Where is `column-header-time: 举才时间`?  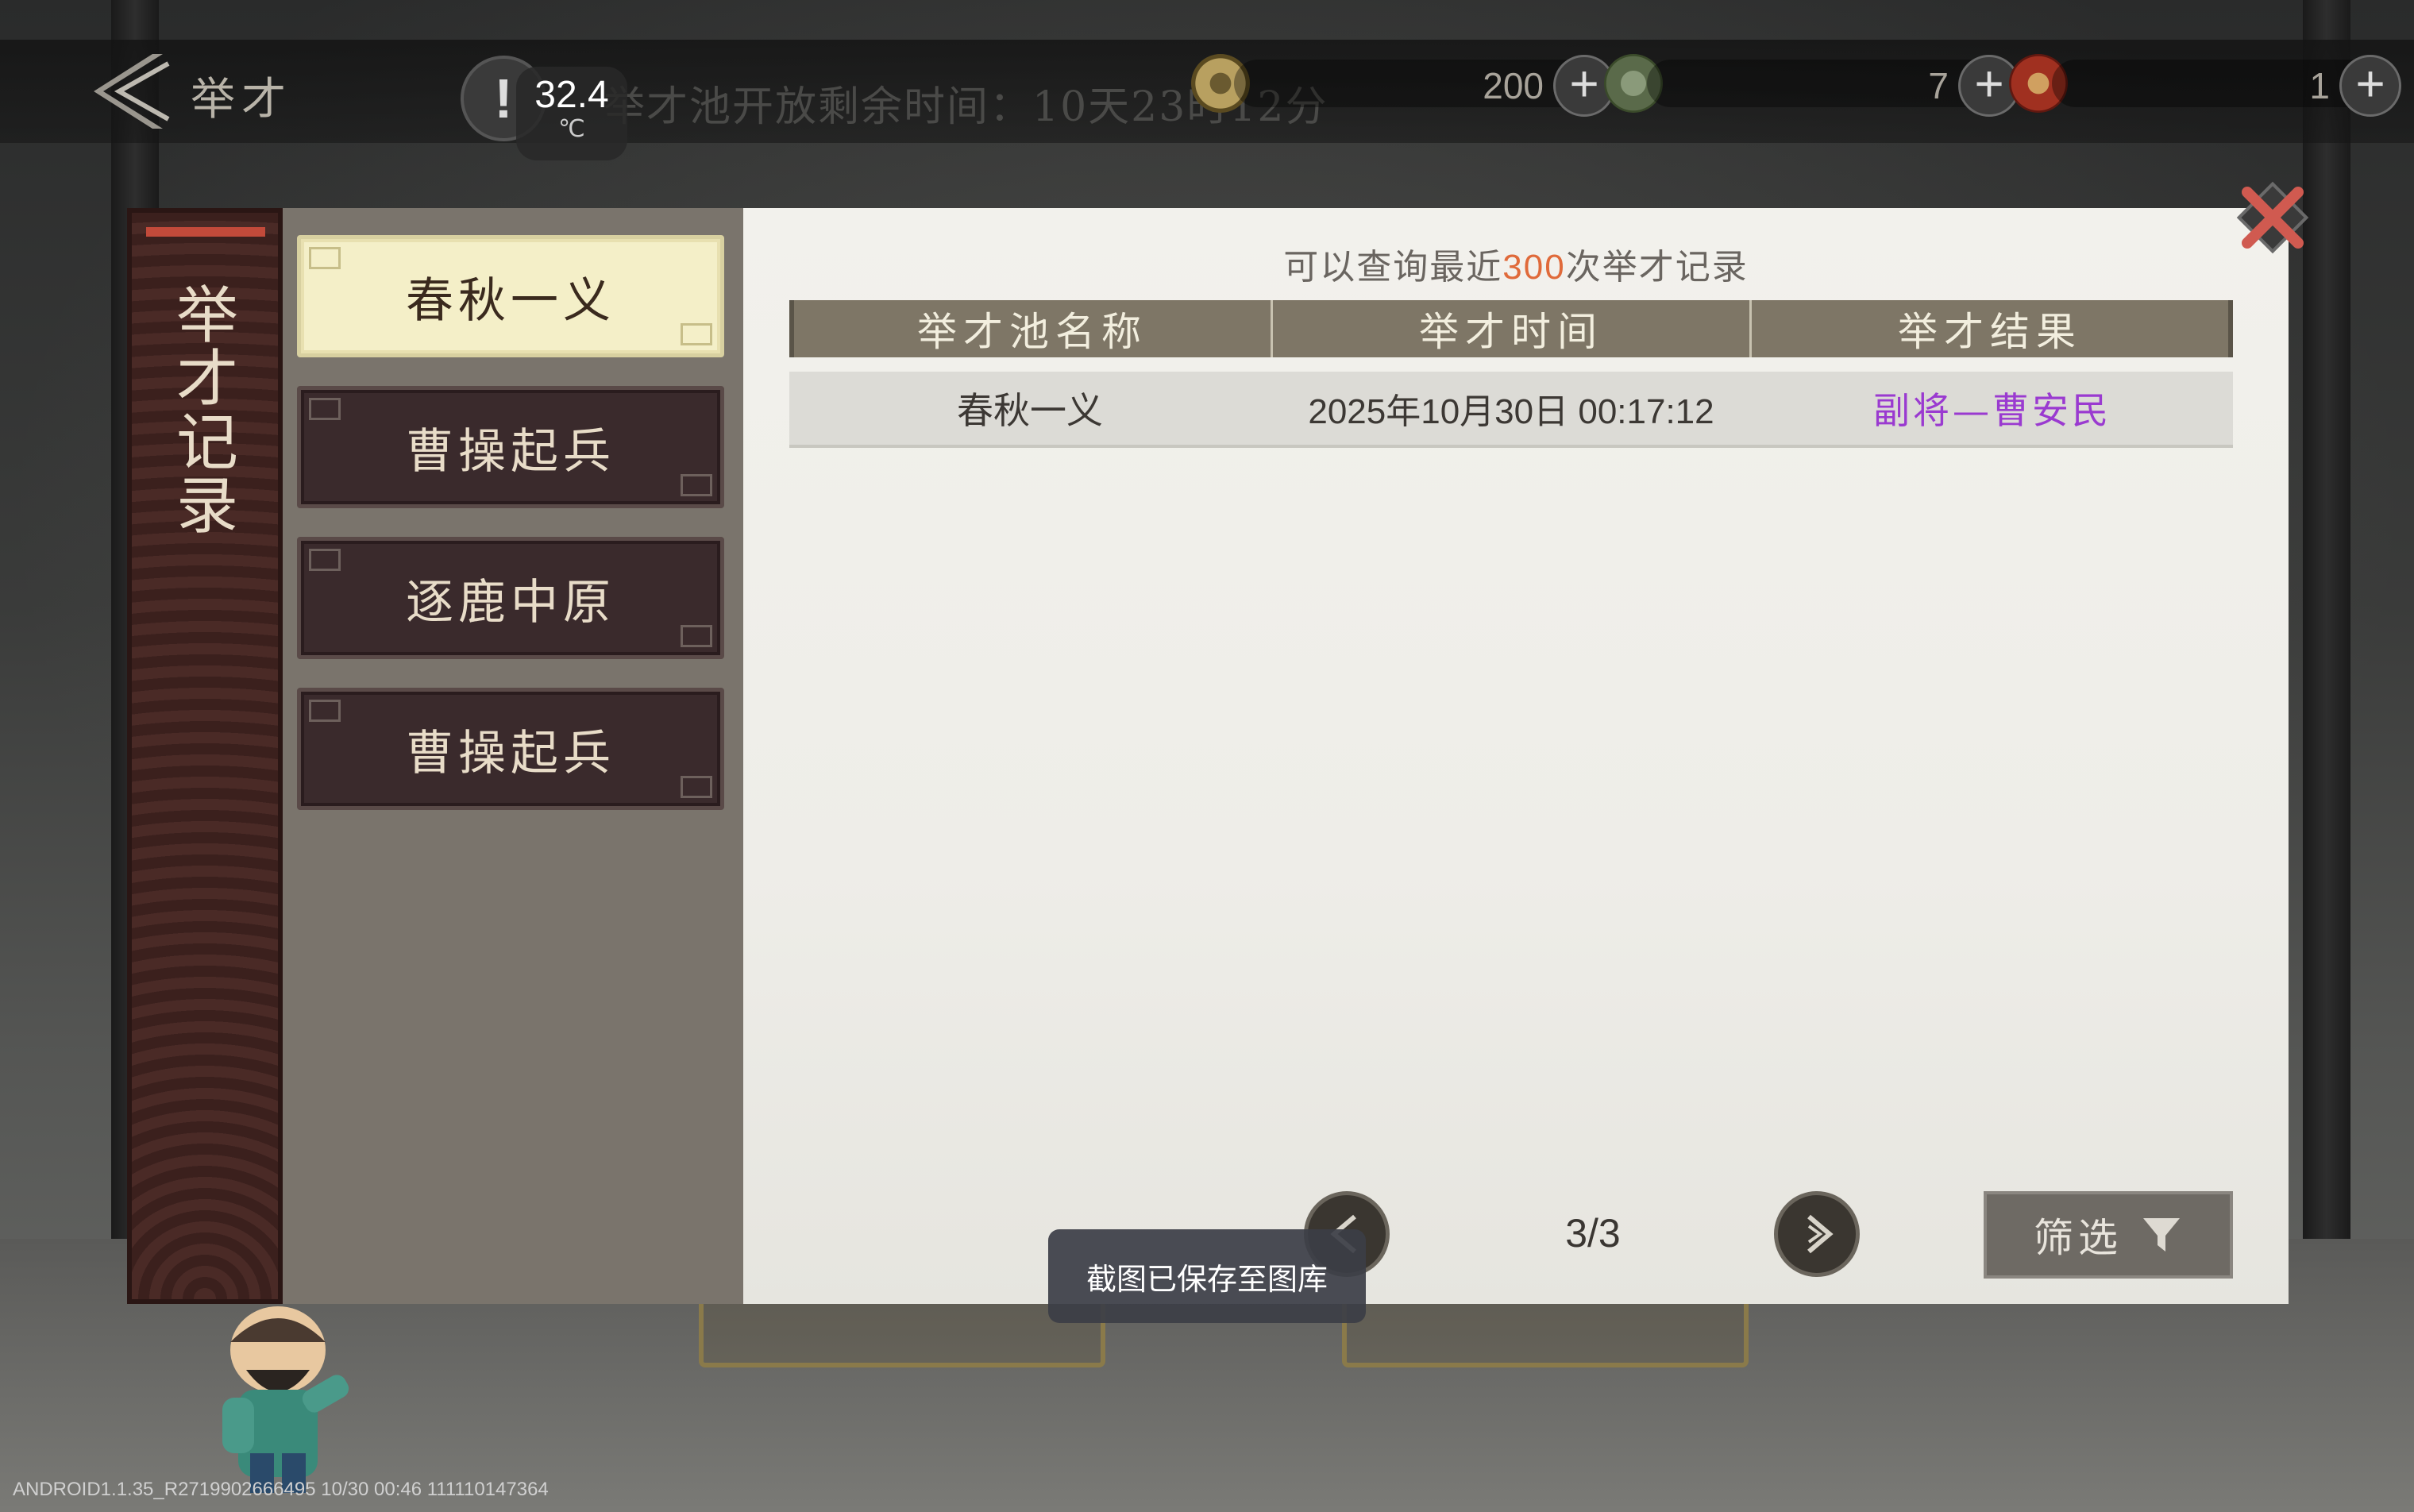 column-header-time: 举才时间 is located at coordinates (1512, 328).